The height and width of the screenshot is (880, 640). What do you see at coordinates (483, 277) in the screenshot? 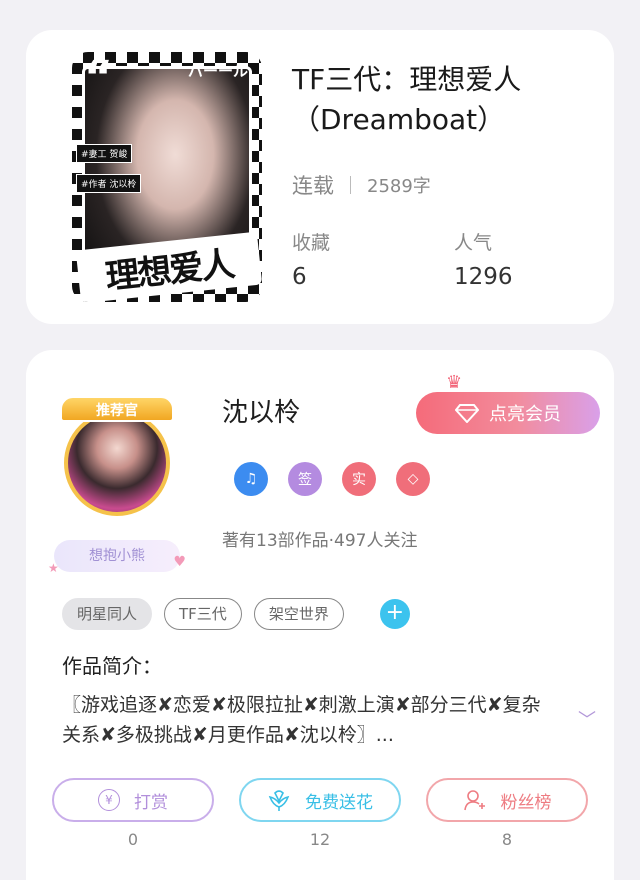
I see `popularity-value: 1296` at bounding box center [483, 277].